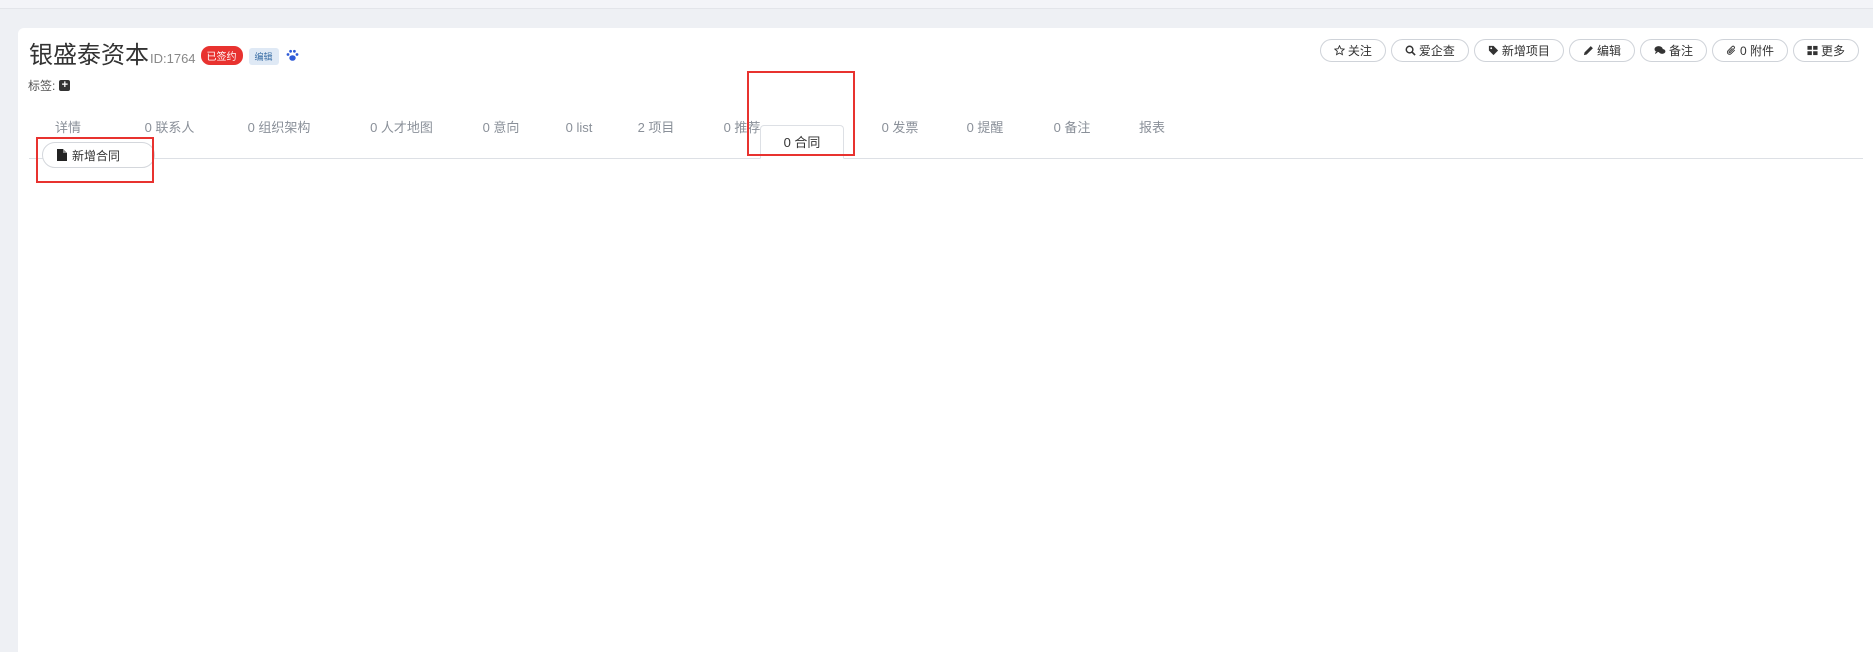 The image size is (1873, 652). I want to click on tab-projects: 2 项目, so click(656, 128).